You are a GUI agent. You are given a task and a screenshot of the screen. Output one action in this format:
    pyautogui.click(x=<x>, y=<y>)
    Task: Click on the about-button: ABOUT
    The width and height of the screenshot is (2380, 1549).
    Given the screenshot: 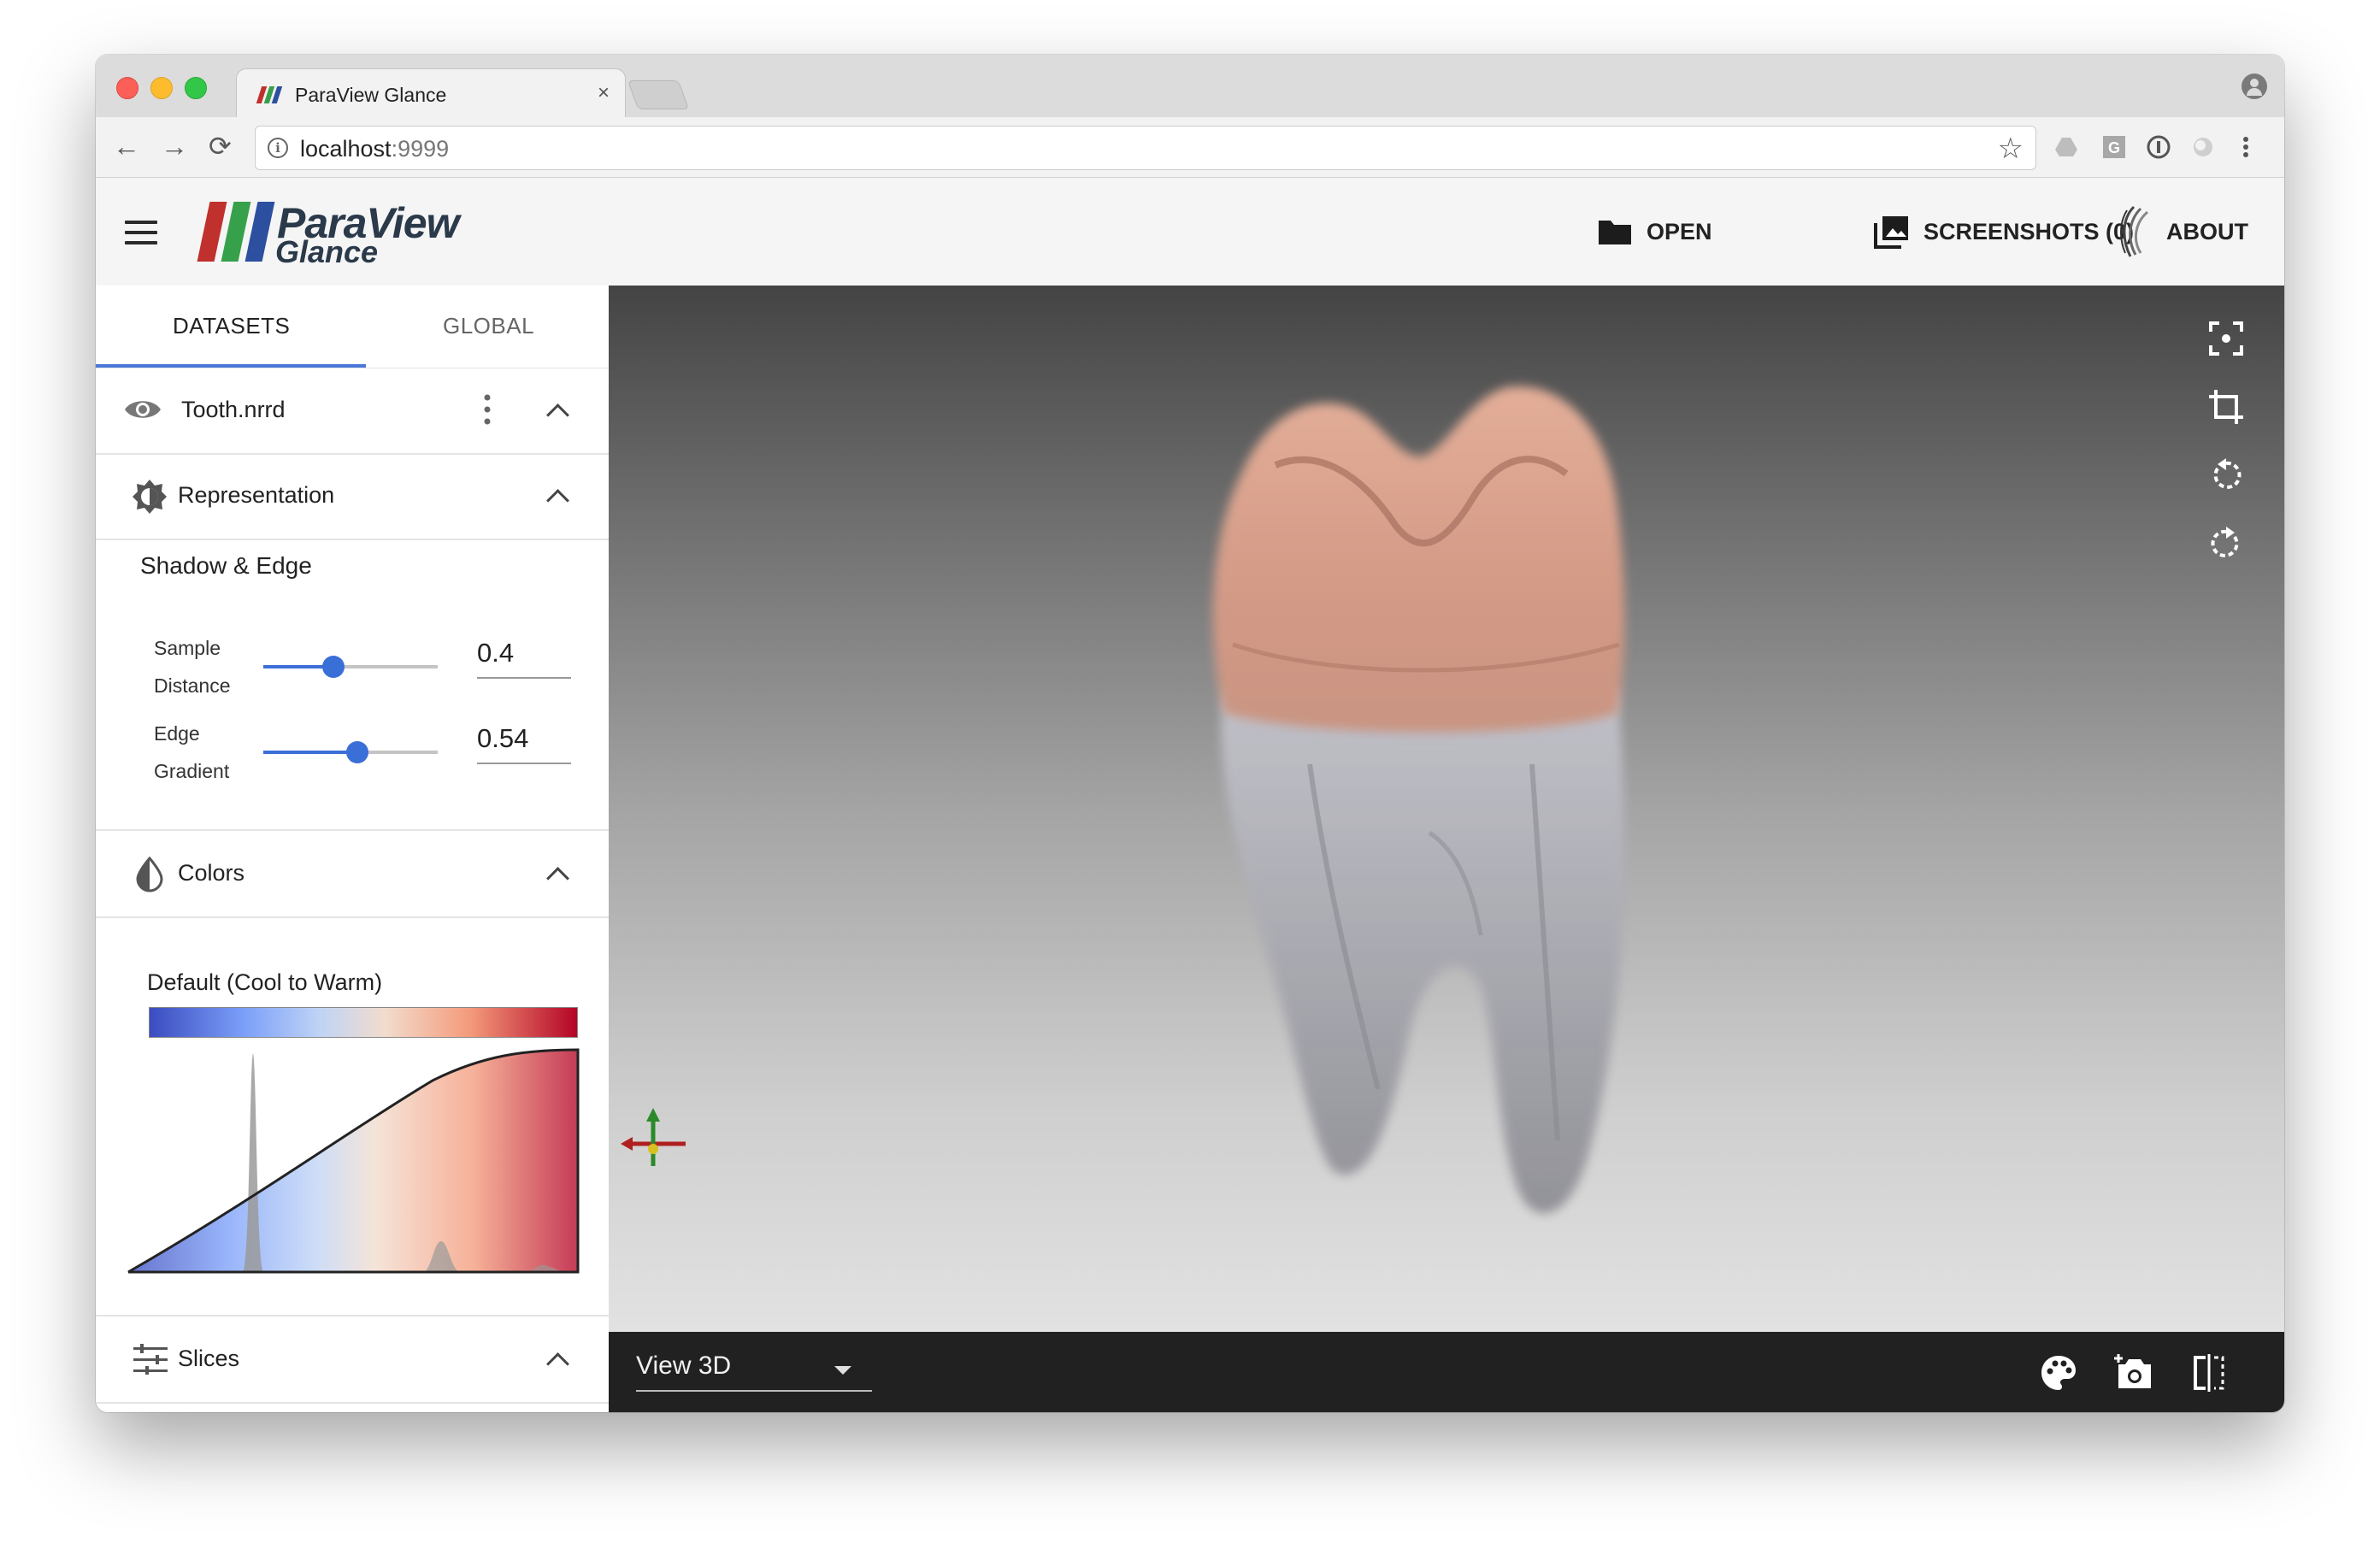 What is the action you would take?
    pyautogui.click(x=2183, y=231)
    